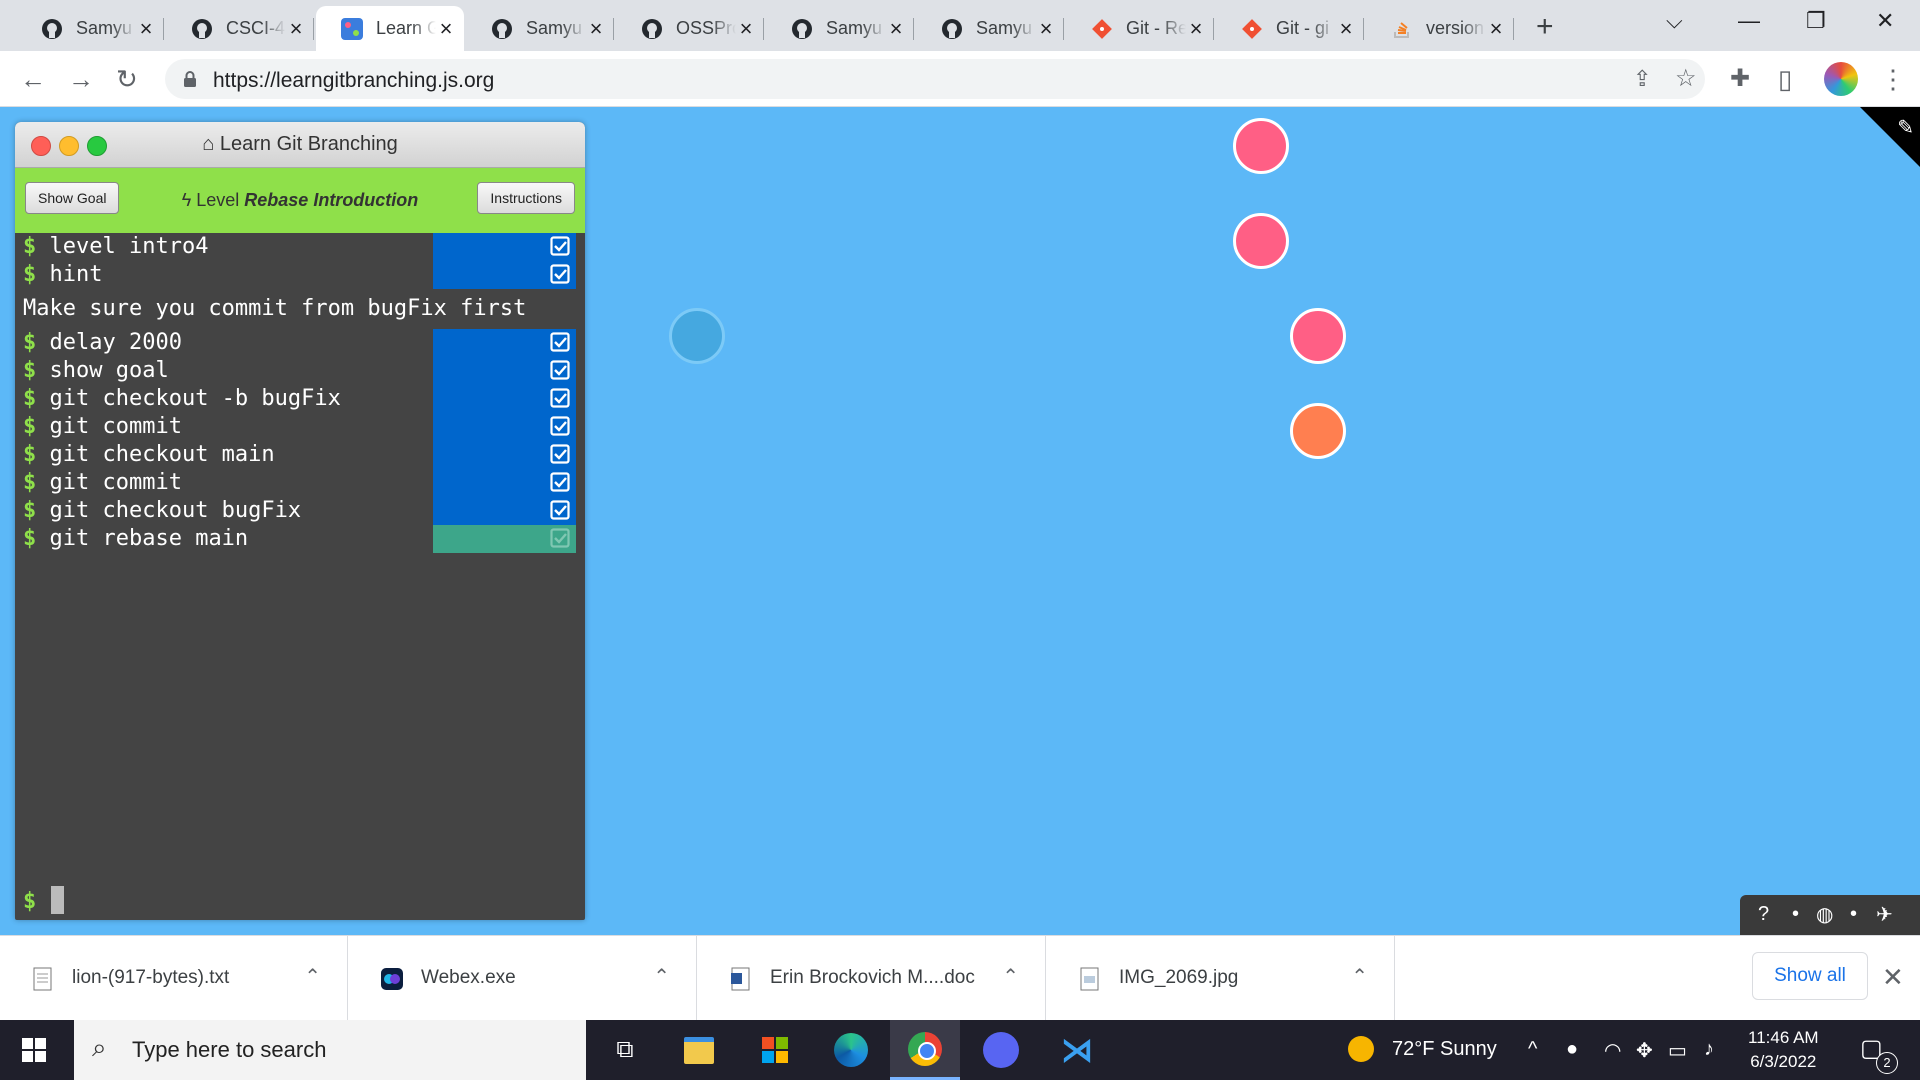 The height and width of the screenshot is (1080, 1920). What do you see at coordinates (1885, 21) in the screenshot?
I see `close-window-button: ✕` at bounding box center [1885, 21].